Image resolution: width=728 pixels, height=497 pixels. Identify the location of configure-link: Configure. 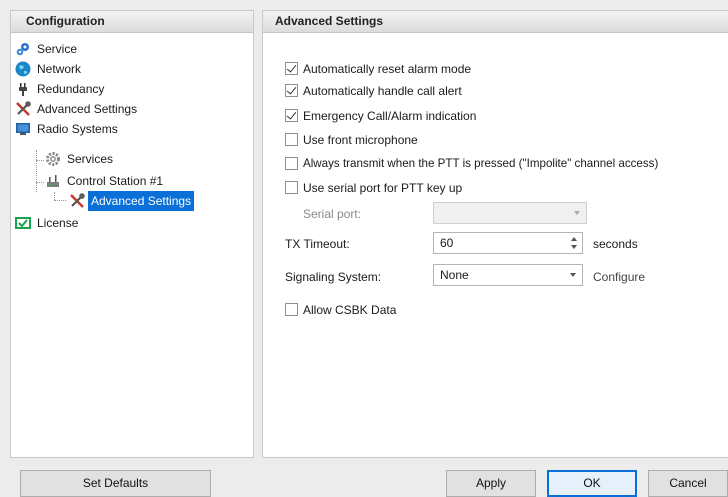
(619, 277).